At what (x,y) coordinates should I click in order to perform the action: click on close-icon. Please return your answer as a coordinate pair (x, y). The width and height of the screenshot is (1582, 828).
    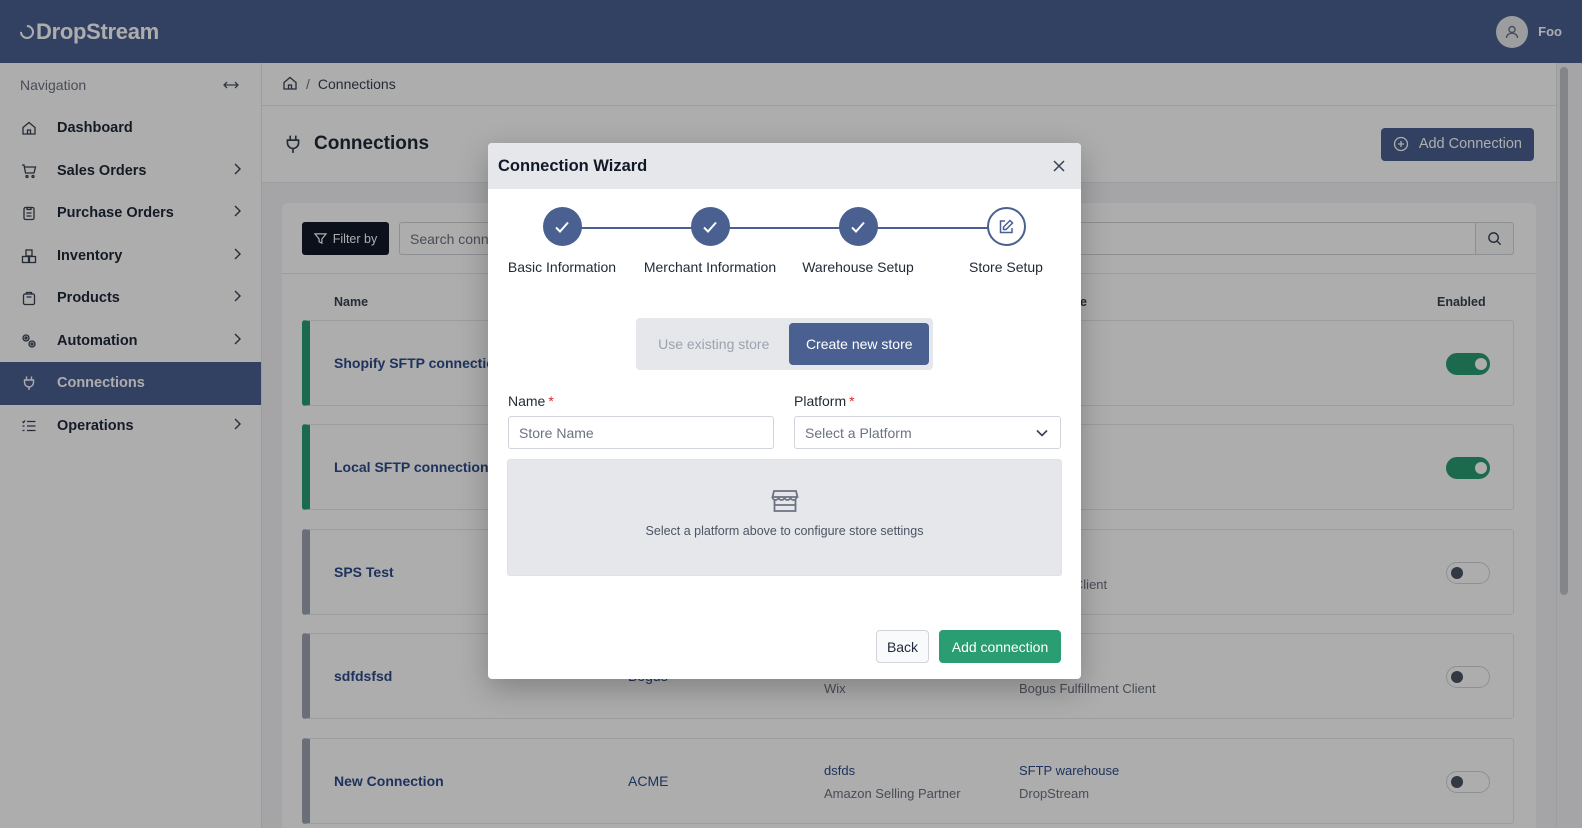
    Looking at the image, I should click on (1059, 166).